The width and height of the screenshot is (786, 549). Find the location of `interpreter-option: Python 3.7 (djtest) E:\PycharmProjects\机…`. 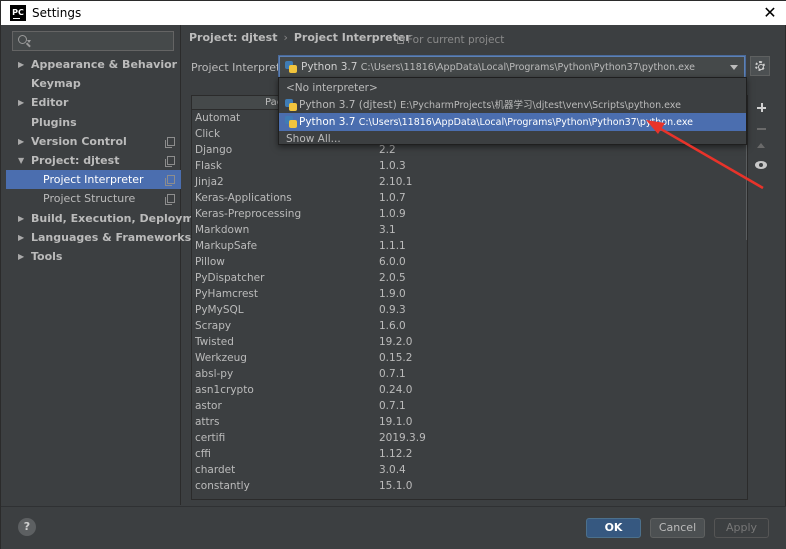

interpreter-option: Python 3.7 (djtest) E:\PycharmProjects\机… is located at coordinates (512, 105).